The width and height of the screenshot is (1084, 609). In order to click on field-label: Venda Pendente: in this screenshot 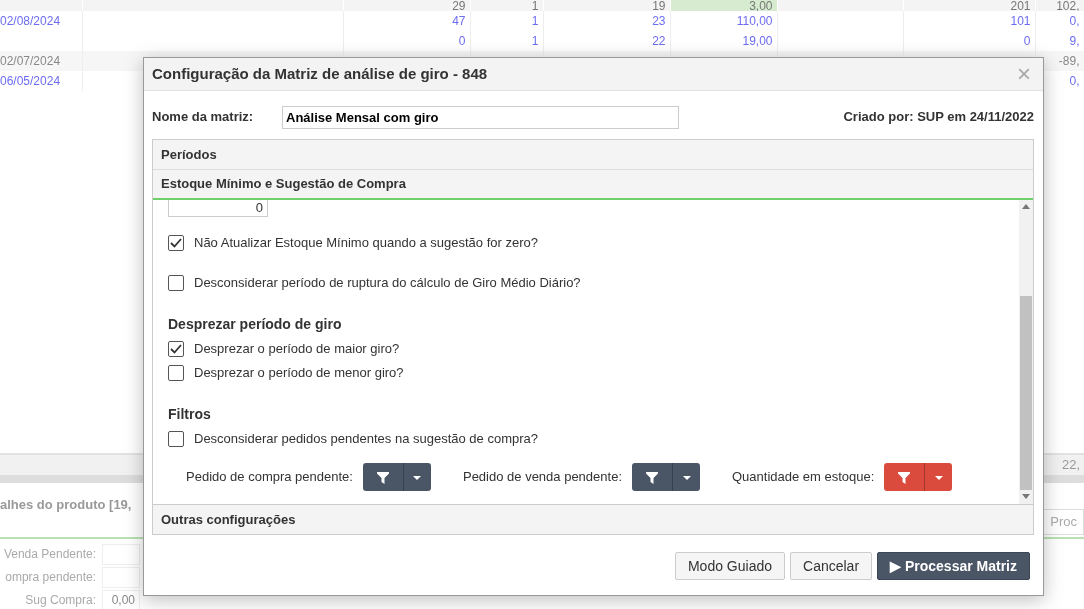, I will do `click(49, 554)`.